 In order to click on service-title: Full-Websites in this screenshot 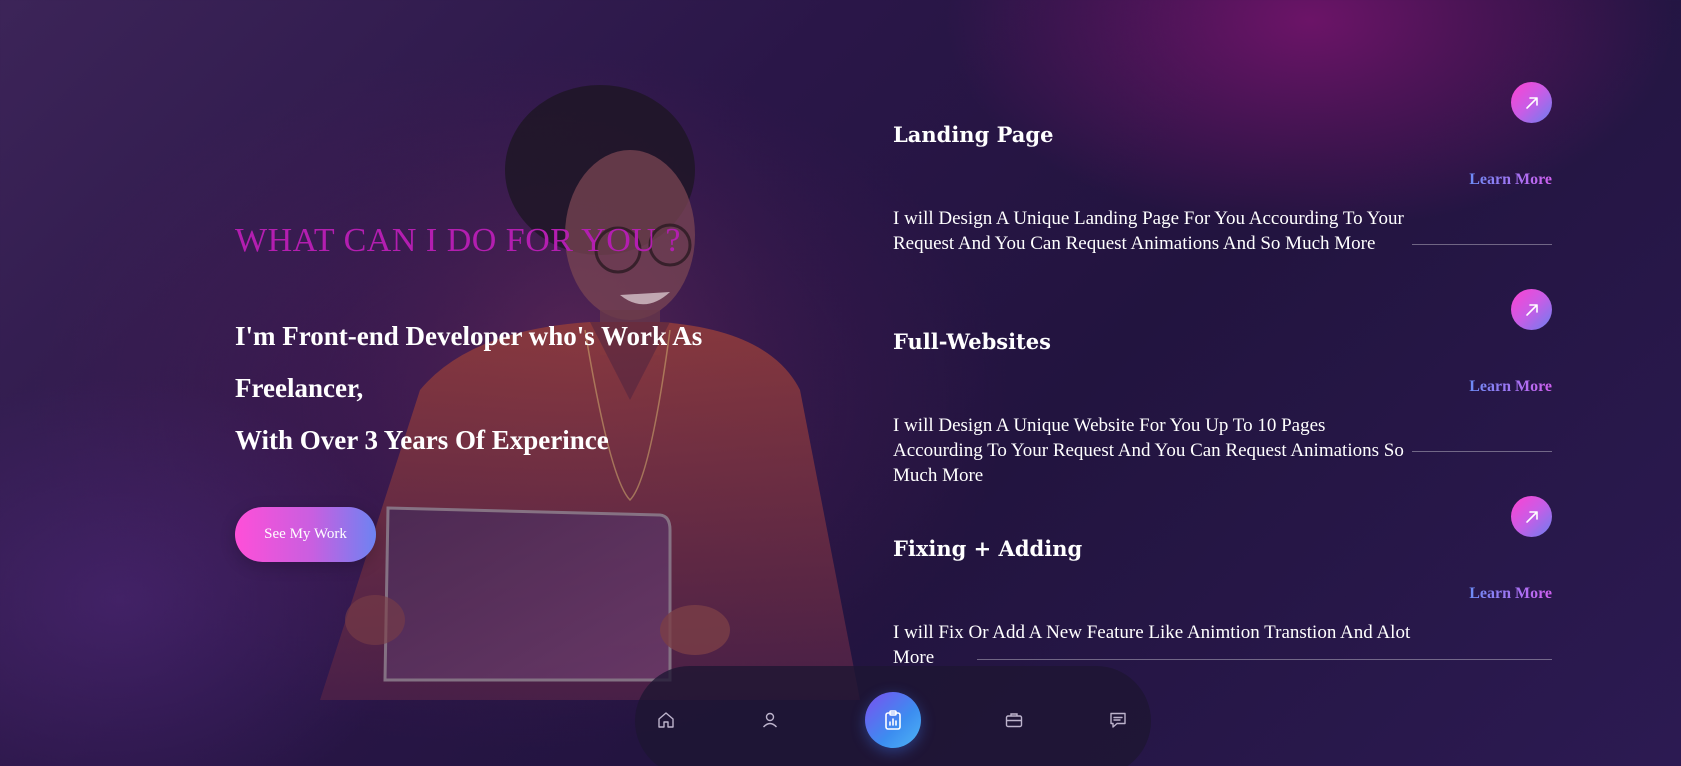, I will do `click(972, 341)`.